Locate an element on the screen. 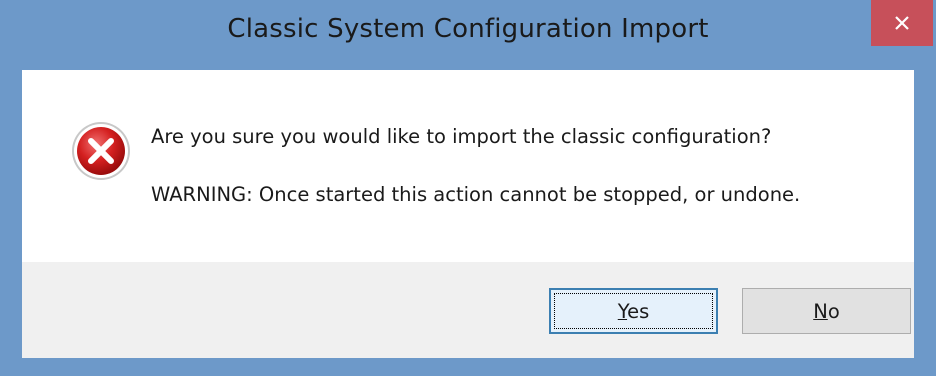 The height and width of the screenshot is (376, 936). focus-rectangle is located at coordinates (633, 311).